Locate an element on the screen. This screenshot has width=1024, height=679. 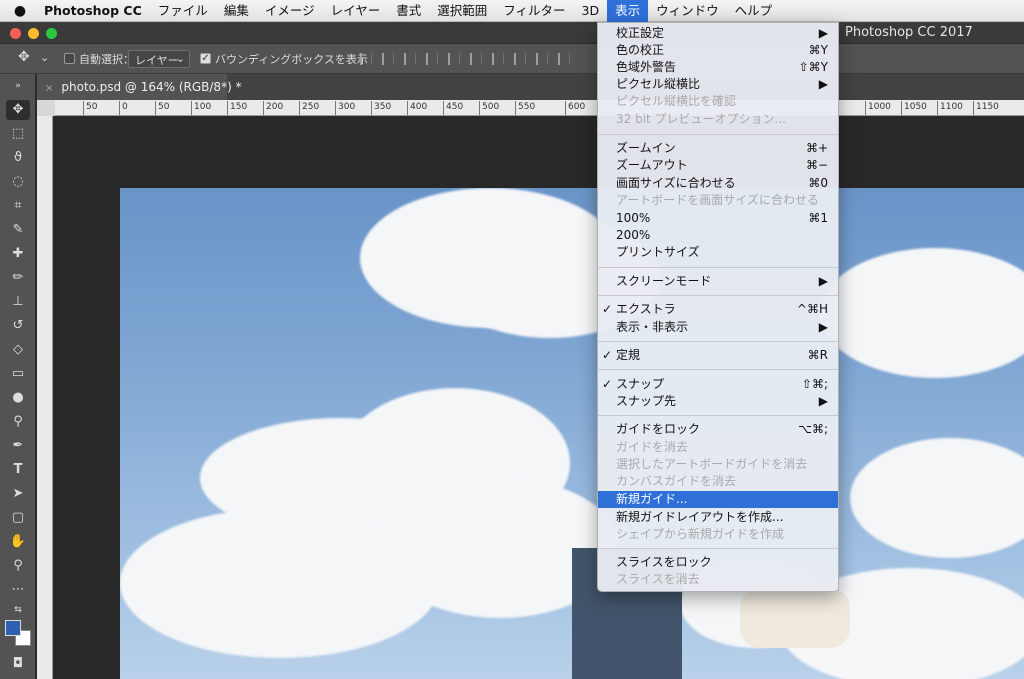
eraser-tool-icon: ◇ is located at coordinates (18, 350).